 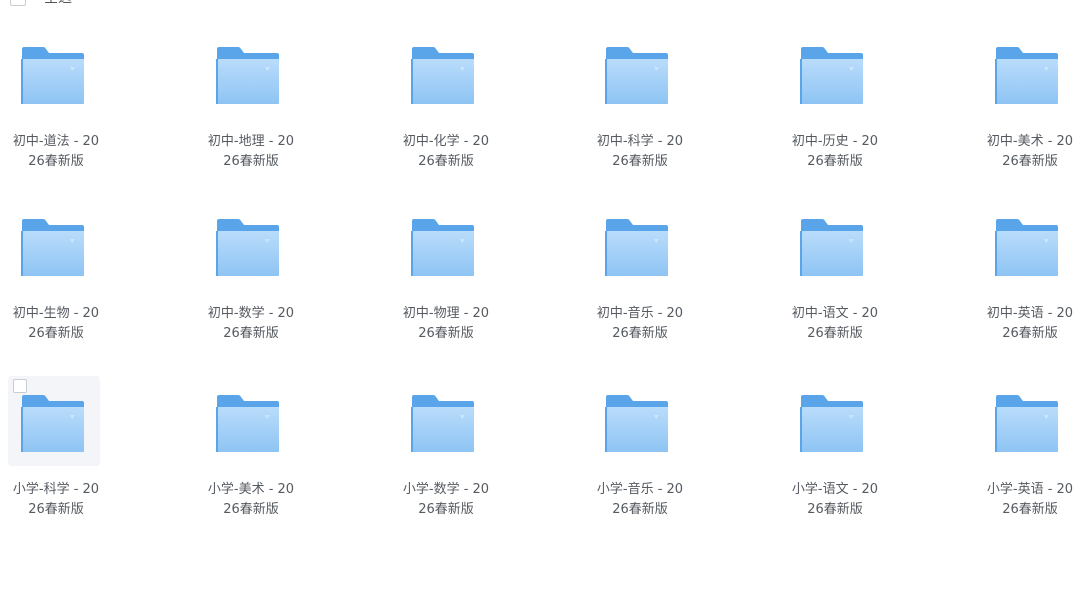 What do you see at coordinates (644, 290) in the screenshot?
I see `folder-item: 初中-音乐 - 20 26春新版` at bounding box center [644, 290].